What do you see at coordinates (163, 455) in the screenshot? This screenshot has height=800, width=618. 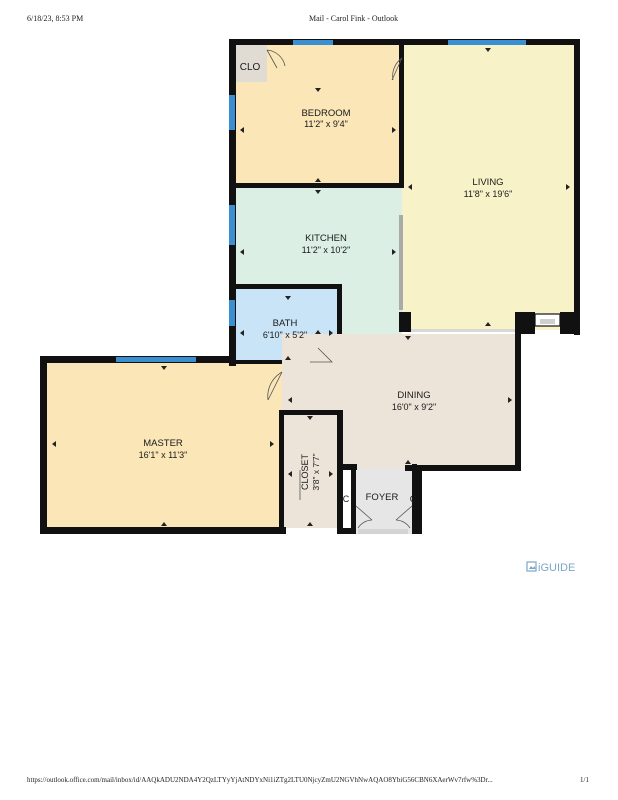 I see `master-dims: 16'1" x 11'3"` at bounding box center [163, 455].